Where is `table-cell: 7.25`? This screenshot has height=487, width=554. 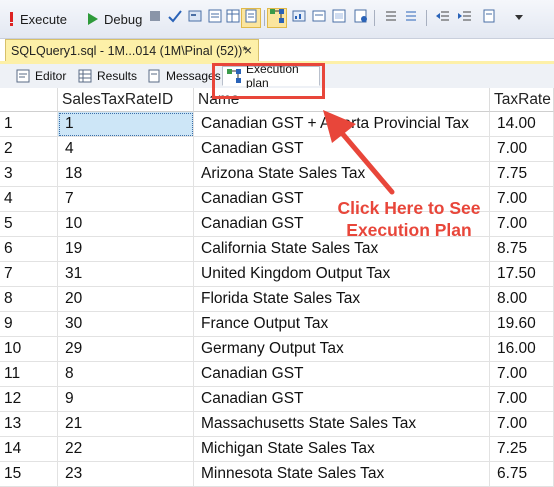
table-cell: 7.25 is located at coordinates (522, 449).